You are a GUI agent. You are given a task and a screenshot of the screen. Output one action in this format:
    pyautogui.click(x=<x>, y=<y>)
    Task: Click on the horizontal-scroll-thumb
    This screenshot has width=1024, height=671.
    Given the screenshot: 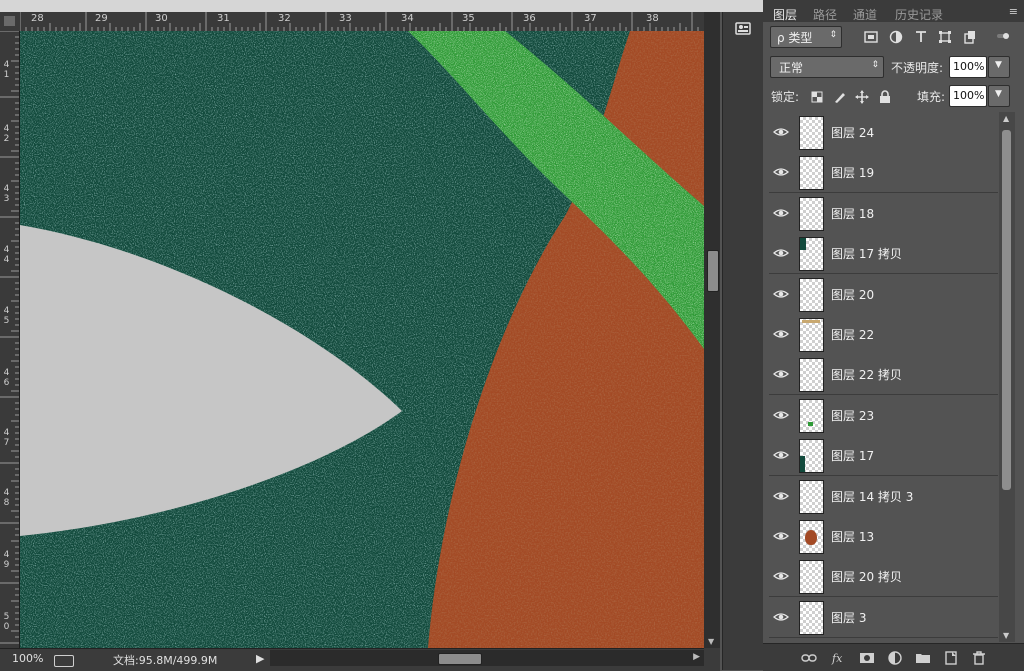 What is the action you would take?
    pyautogui.click(x=460, y=659)
    